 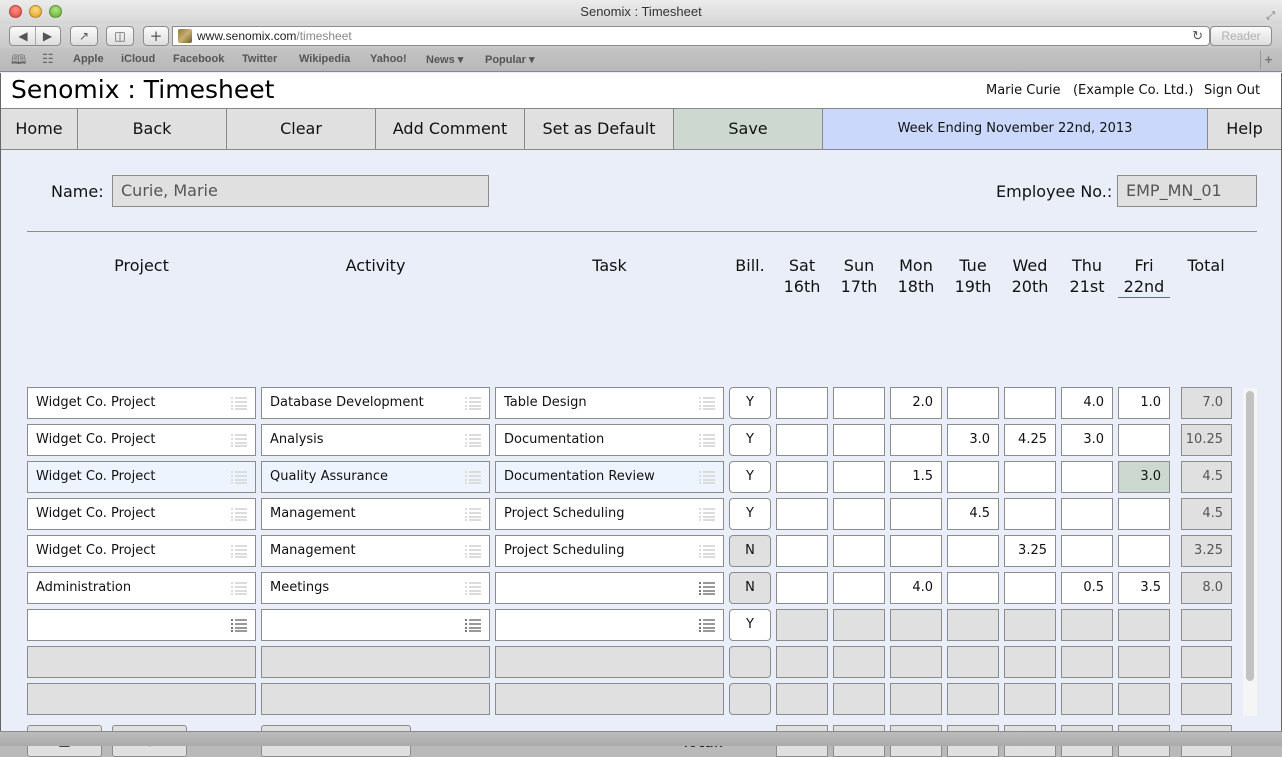 What do you see at coordinates (609, 440) in the screenshot?
I see `task-field: Documentation` at bounding box center [609, 440].